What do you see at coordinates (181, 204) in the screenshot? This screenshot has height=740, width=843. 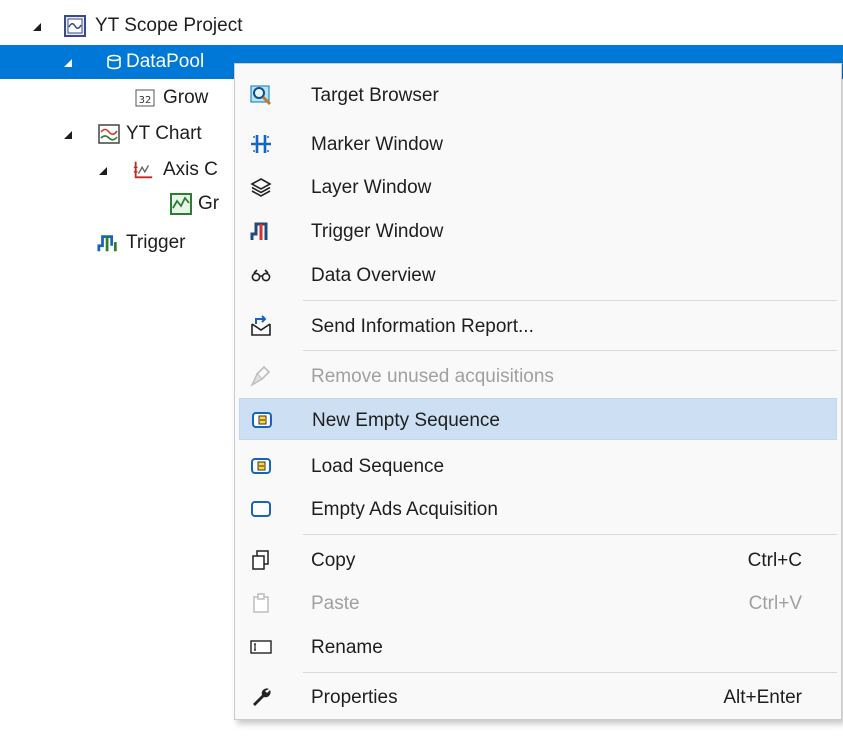 I see `graph-icon` at bounding box center [181, 204].